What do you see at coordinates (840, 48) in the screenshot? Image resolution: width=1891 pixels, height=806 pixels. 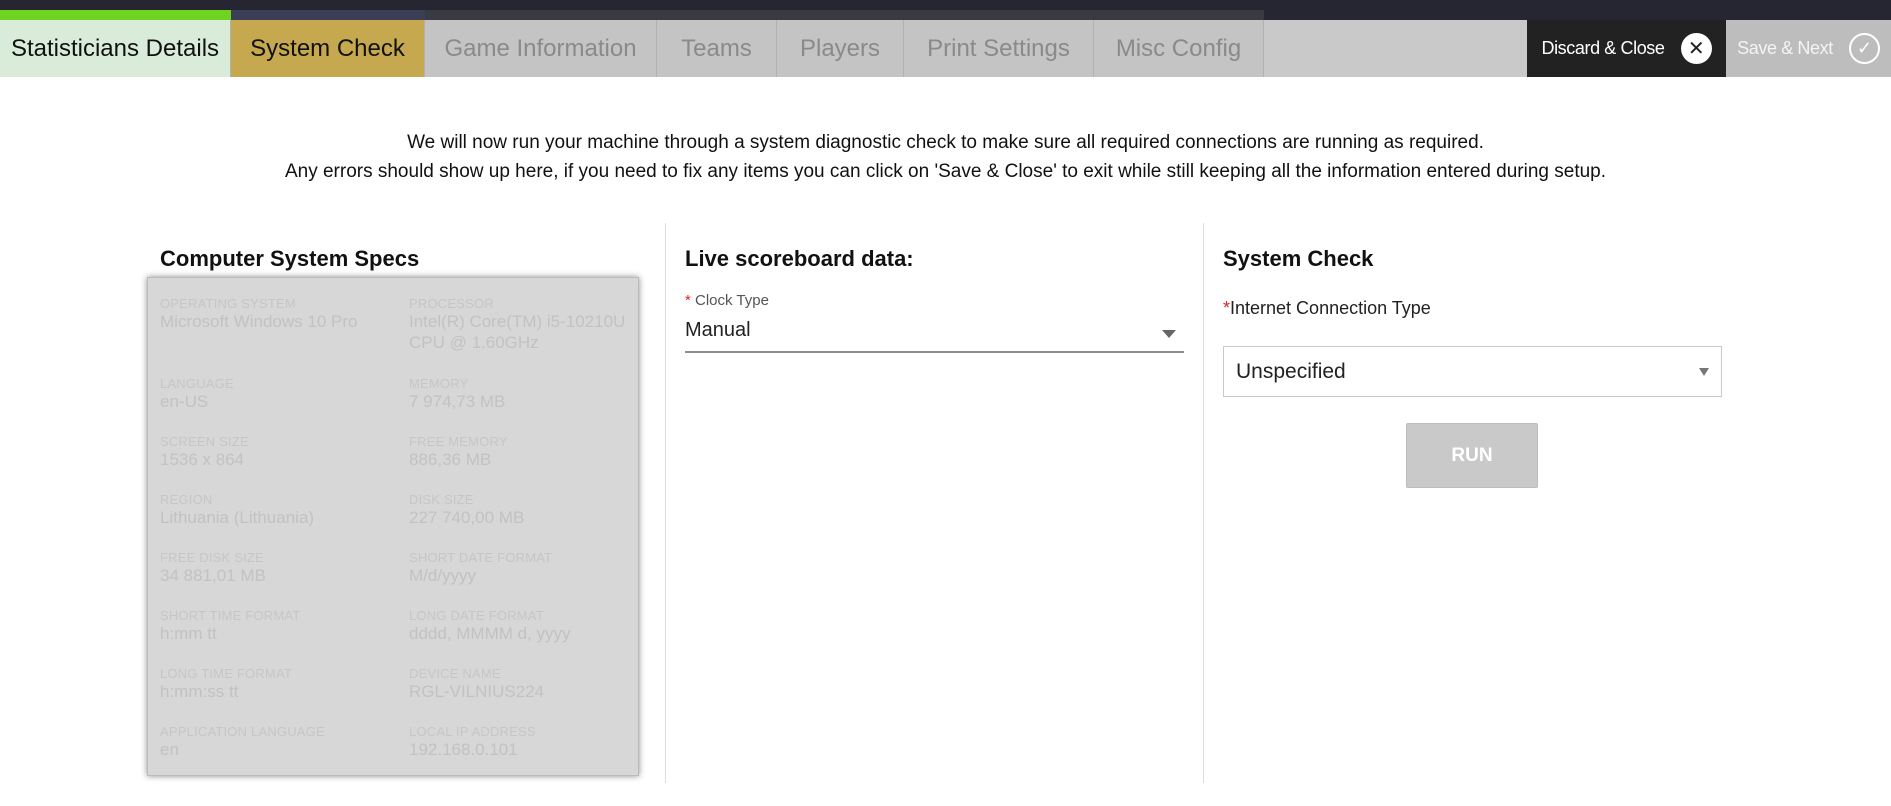 I see `tab-players: Players` at bounding box center [840, 48].